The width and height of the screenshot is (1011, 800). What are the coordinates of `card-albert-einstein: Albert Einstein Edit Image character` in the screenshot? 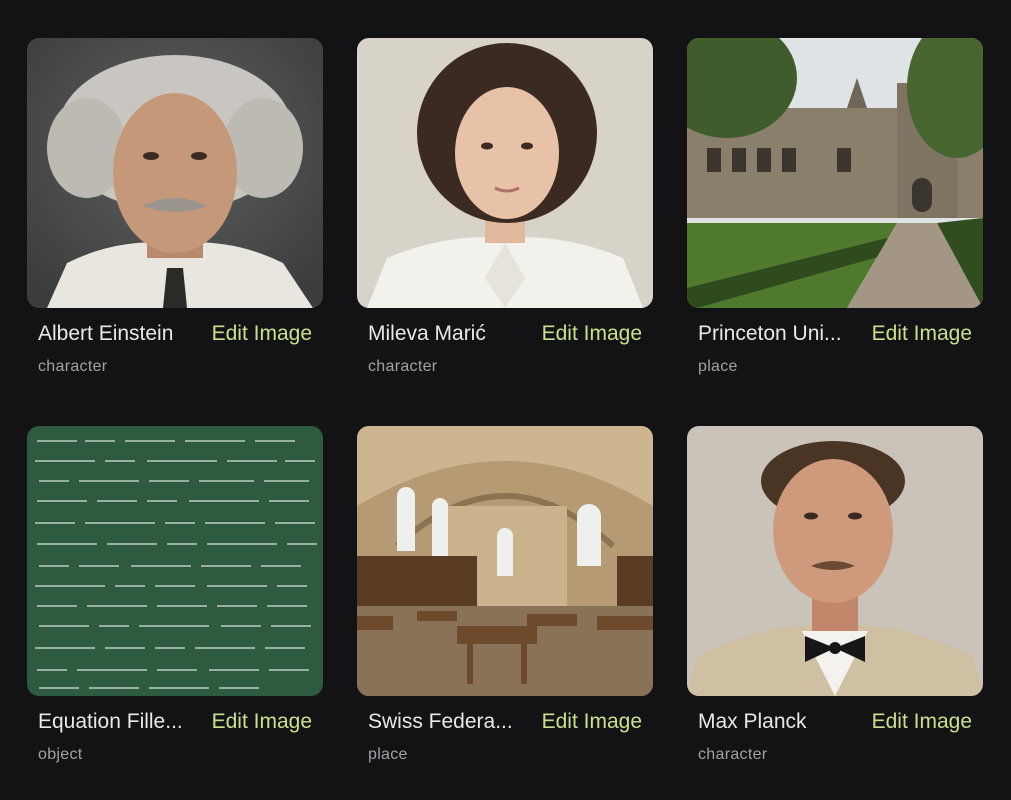 It's located at (175, 207).